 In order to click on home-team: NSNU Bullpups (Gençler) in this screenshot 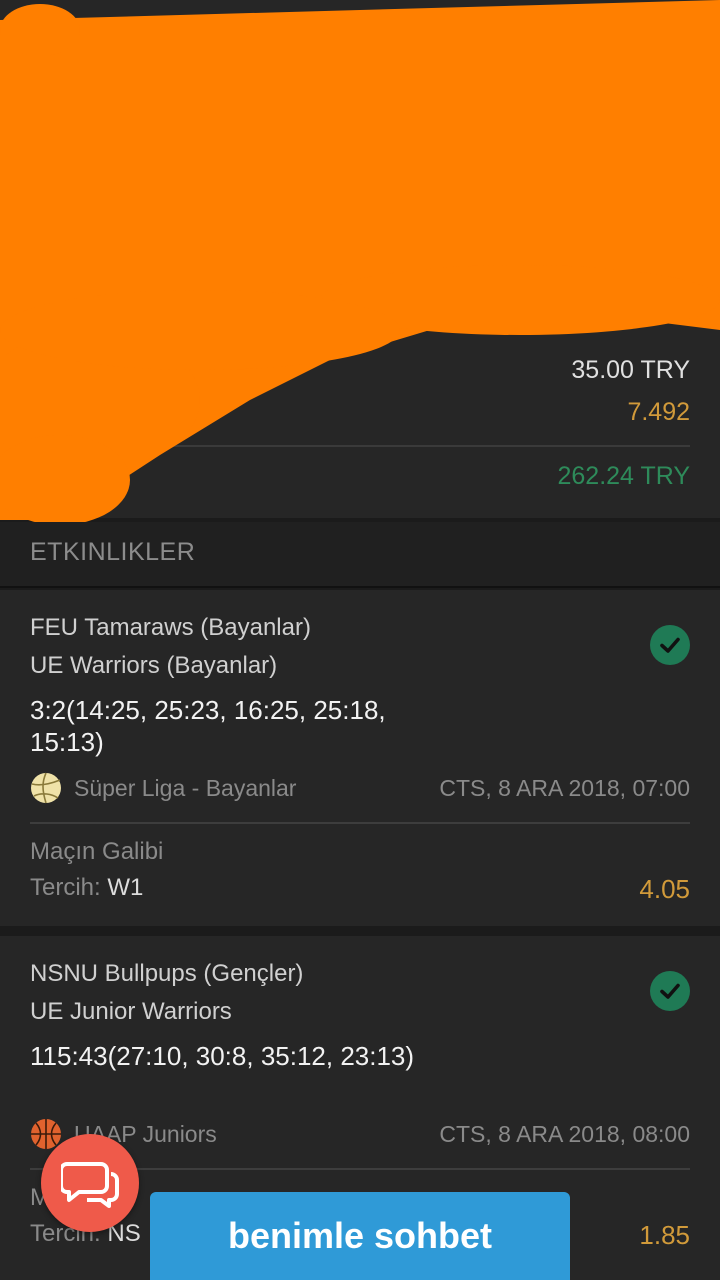, I will do `click(167, 973)`.